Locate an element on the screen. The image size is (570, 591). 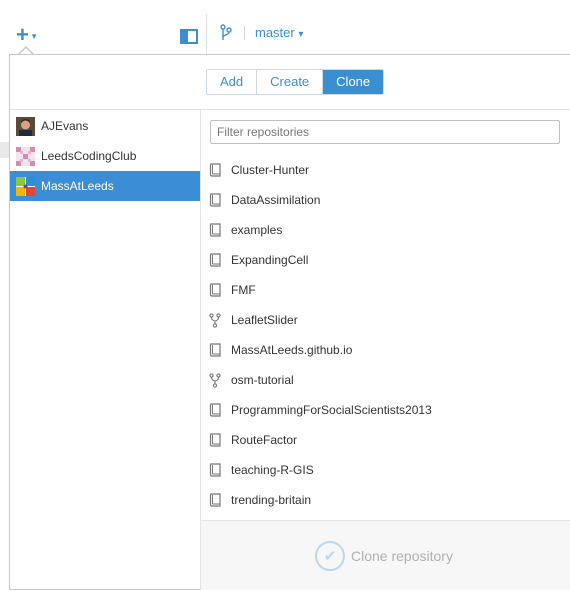
account-label: AJEvans is located at coordinates (65, 126).